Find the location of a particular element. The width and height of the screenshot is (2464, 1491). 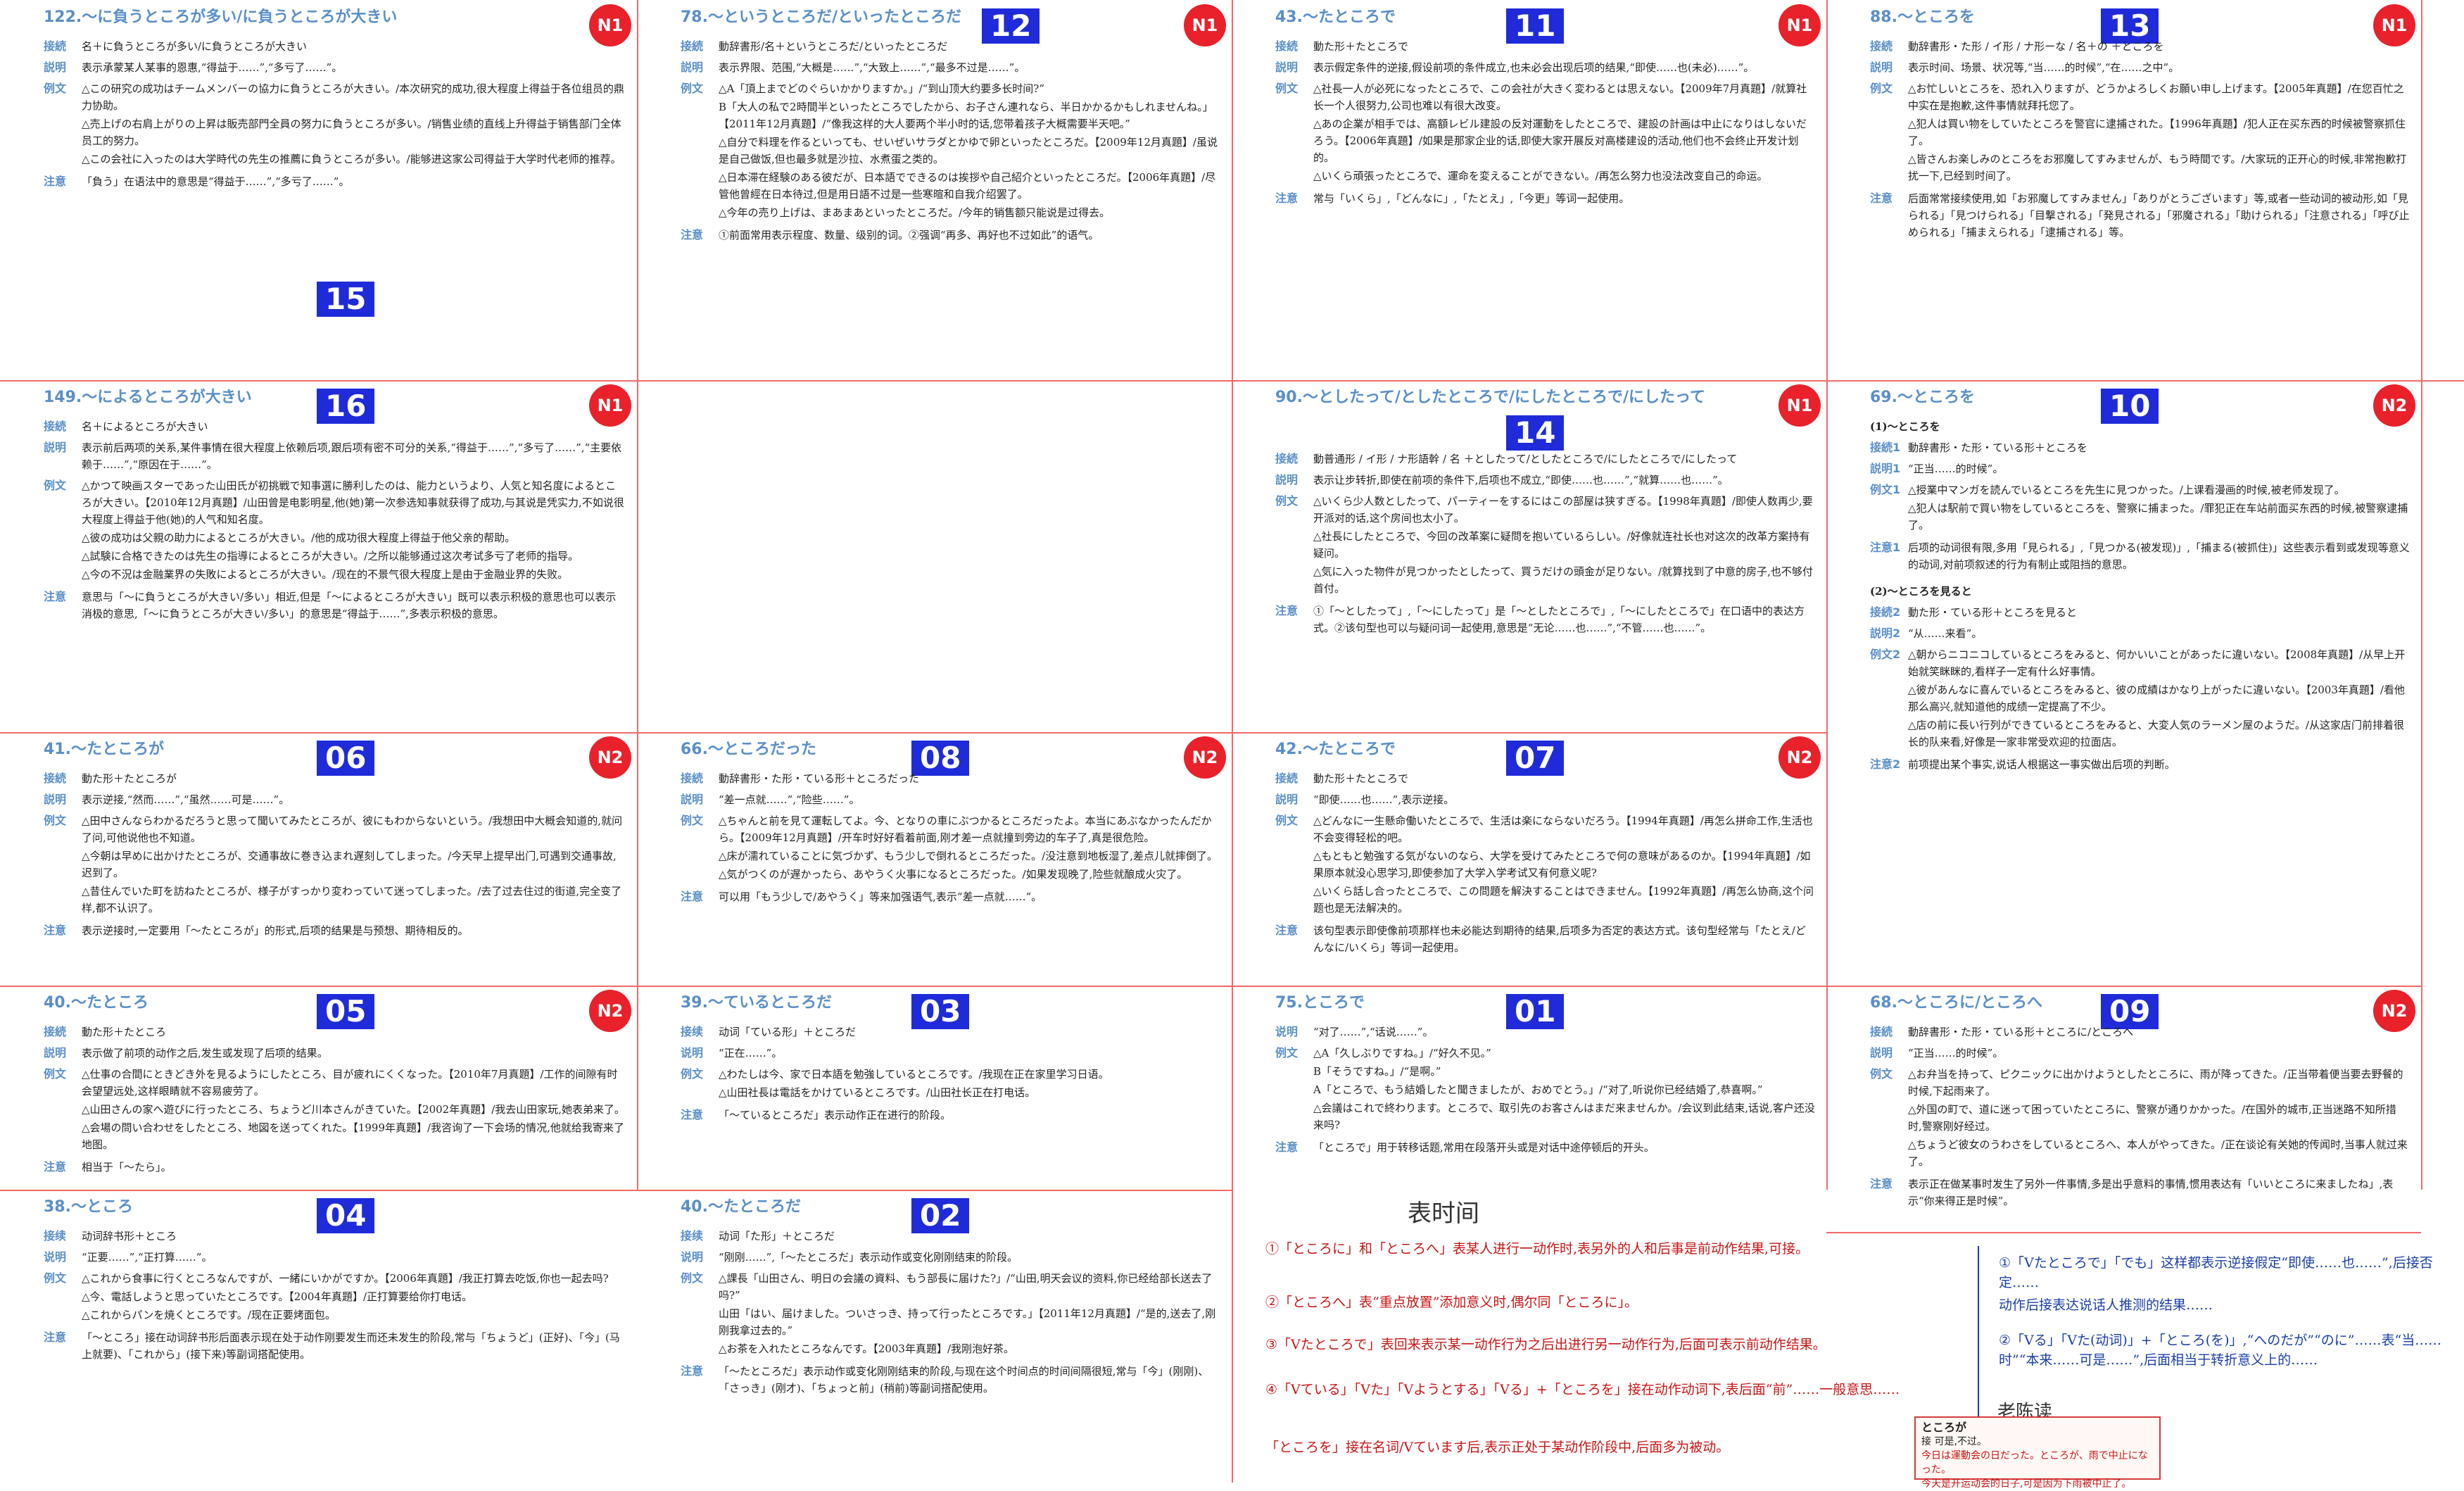

row-label: 接续 is located at coordinates (692, 1235).